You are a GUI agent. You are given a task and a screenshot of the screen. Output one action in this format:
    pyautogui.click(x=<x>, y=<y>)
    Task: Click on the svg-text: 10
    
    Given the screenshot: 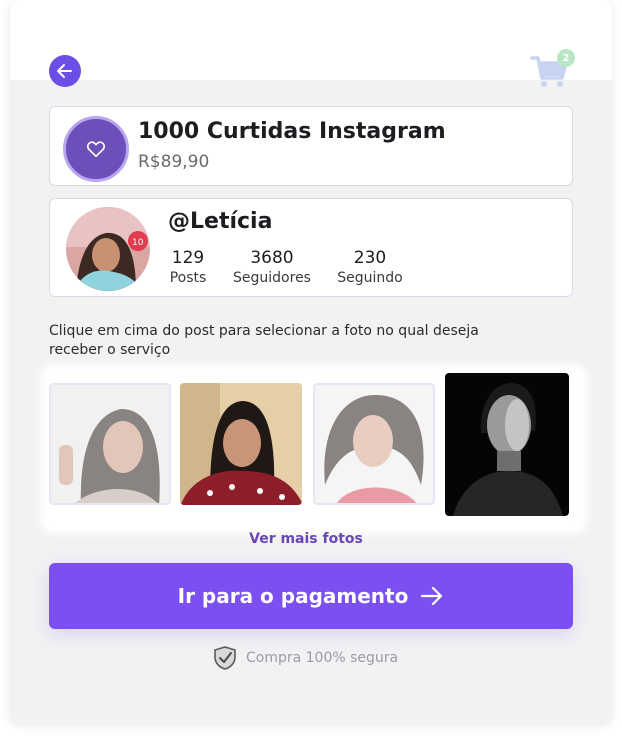 What is the action you would take?
    pyautogui.click(x=138, y=243)
    